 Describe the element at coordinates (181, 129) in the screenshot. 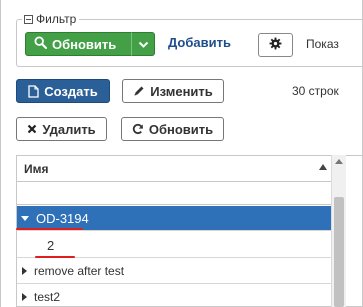

I see `update-label: Обновить` at that location.